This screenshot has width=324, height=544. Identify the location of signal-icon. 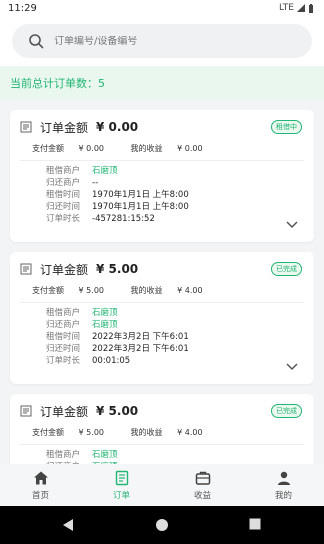
(301, 8).